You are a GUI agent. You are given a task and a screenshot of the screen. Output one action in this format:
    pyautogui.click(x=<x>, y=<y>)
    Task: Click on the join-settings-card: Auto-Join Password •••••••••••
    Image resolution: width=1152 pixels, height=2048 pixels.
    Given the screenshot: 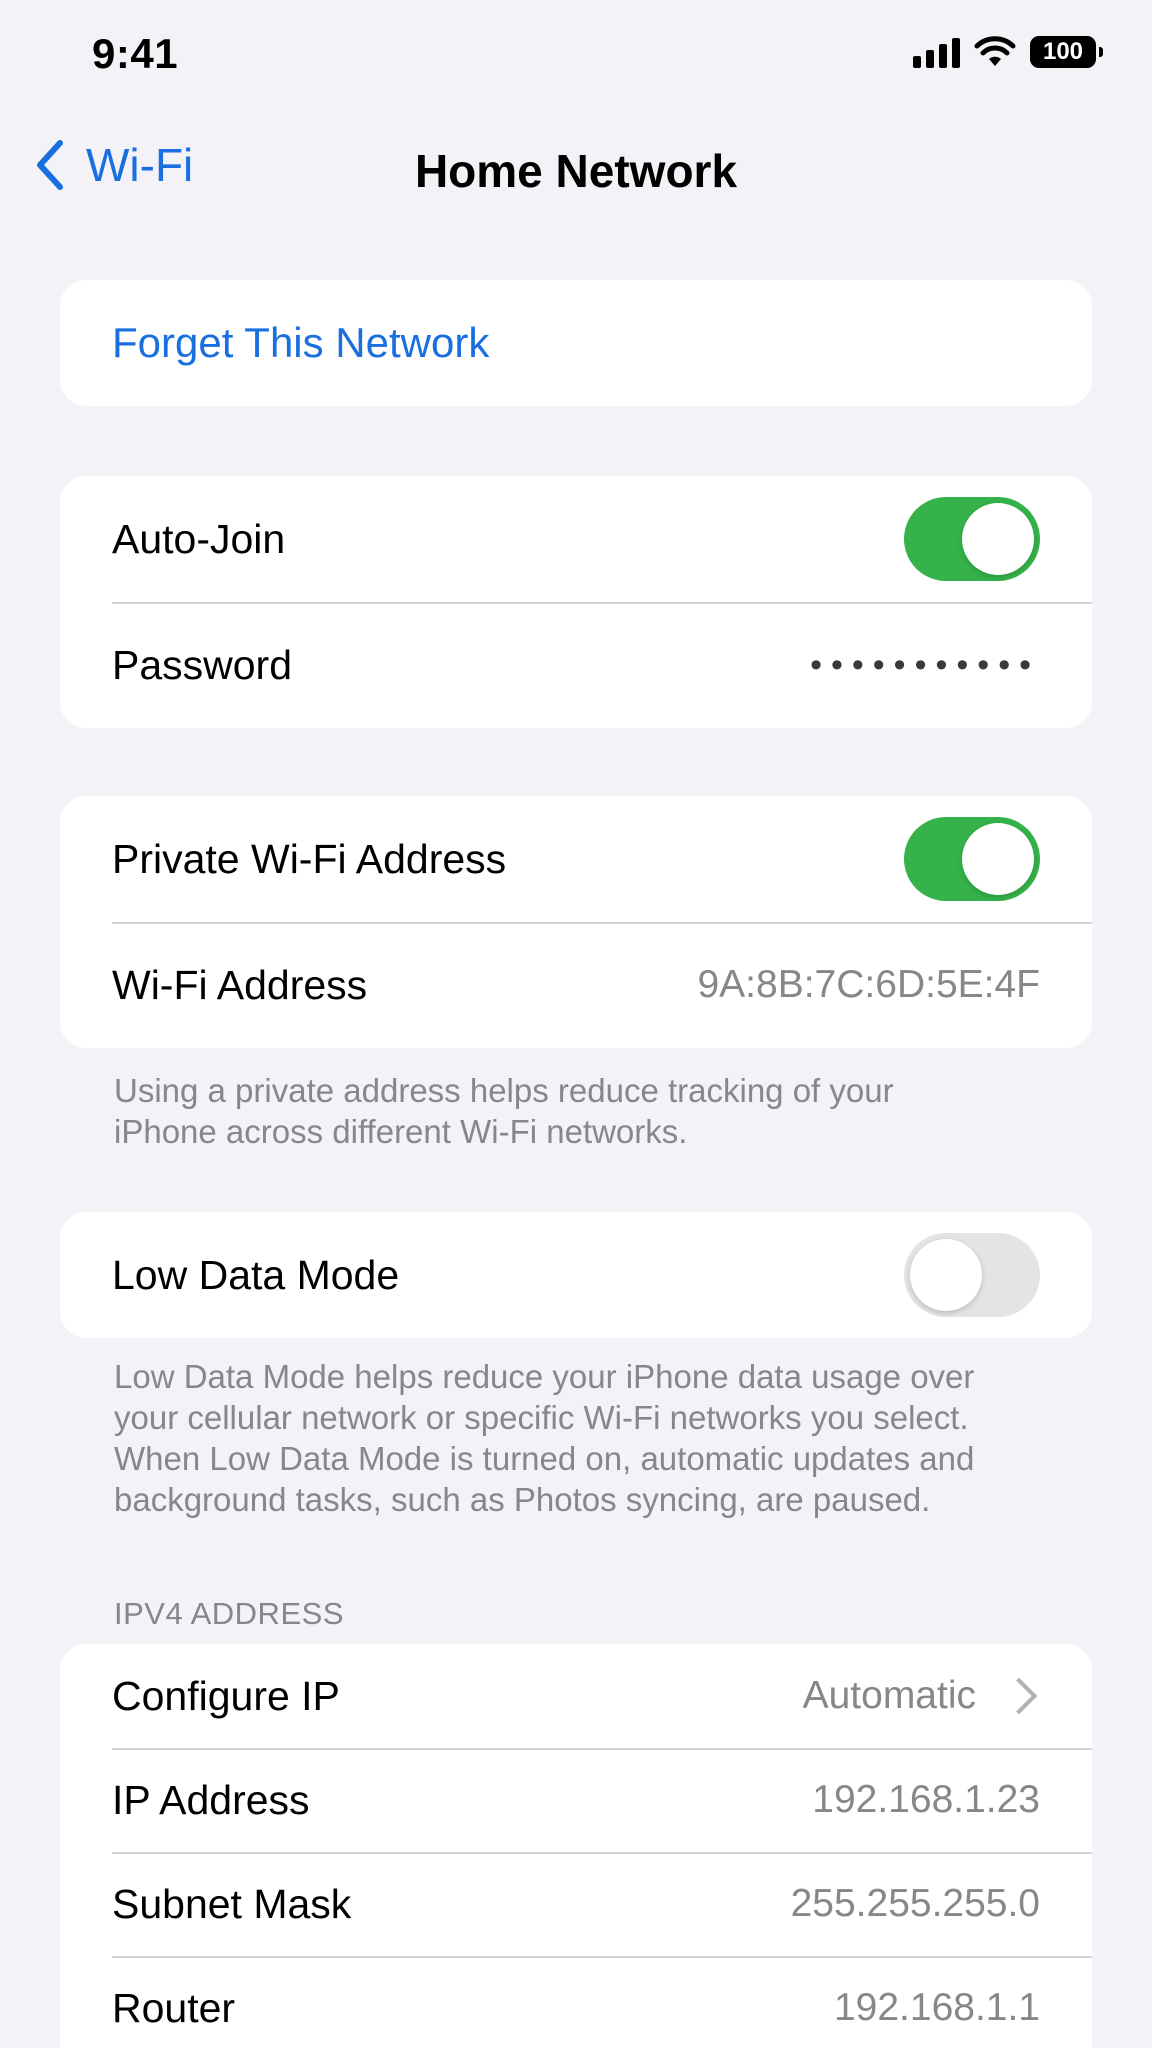 What is the action you would take?
    pyautogui.click(x=576, y=602)
    